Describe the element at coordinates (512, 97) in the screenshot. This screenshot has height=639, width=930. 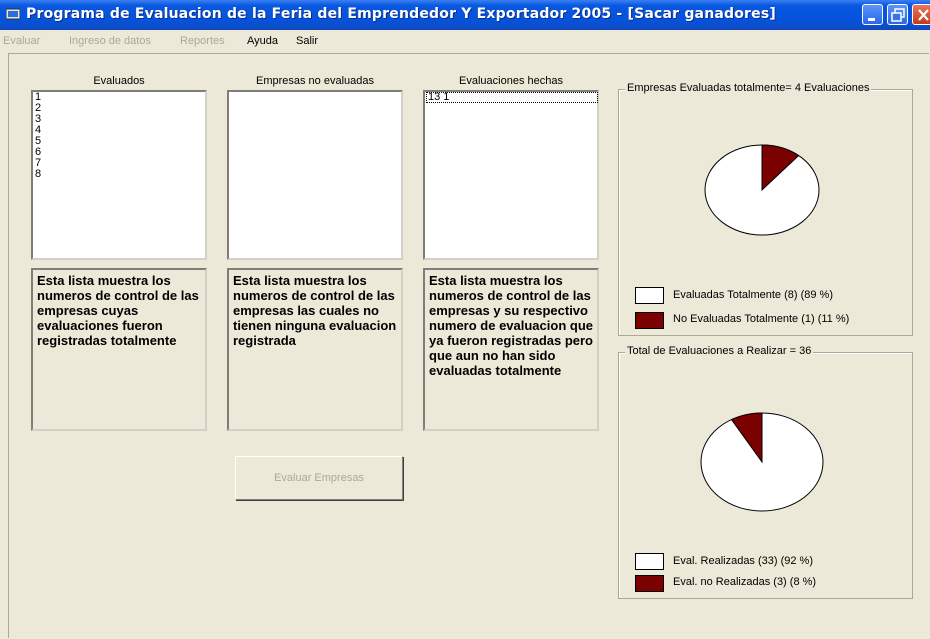
I see `list-item: 13 1` at that location.